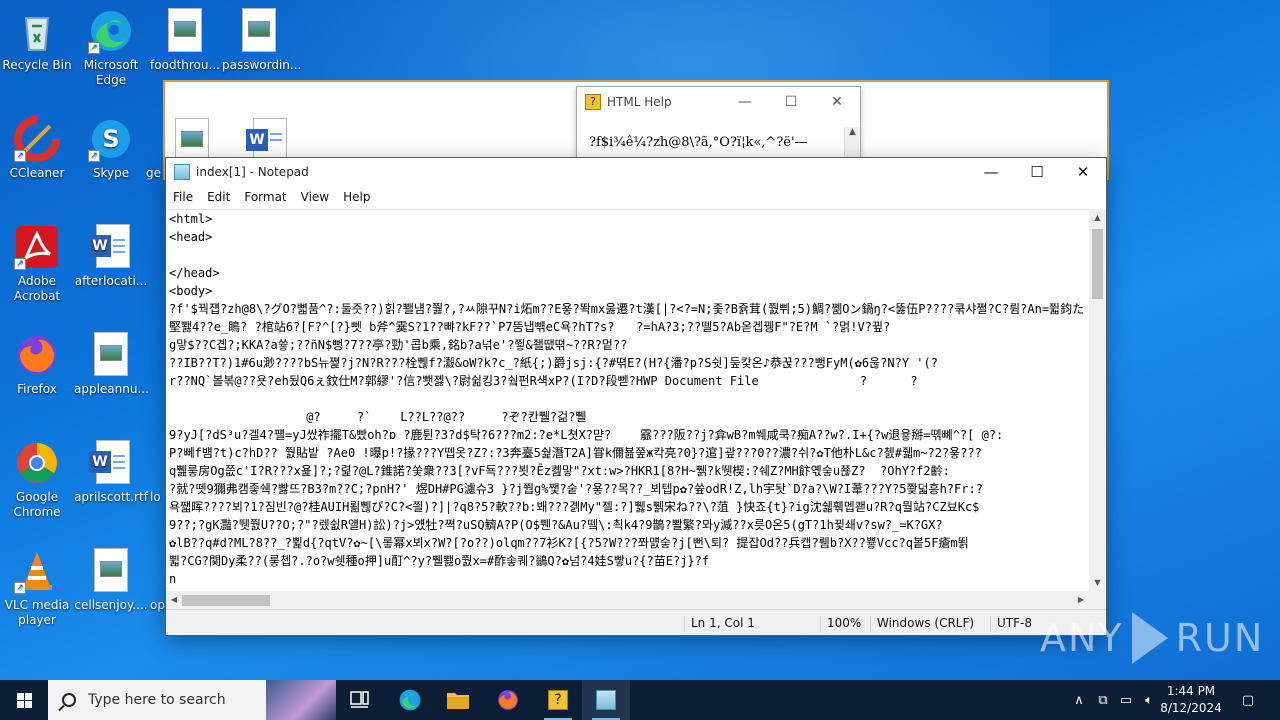  What do you see at coordinates (192, 700) in the screenshot?
I see `taskbar-search-box: Type here to search` at bounding box center [192, 700].